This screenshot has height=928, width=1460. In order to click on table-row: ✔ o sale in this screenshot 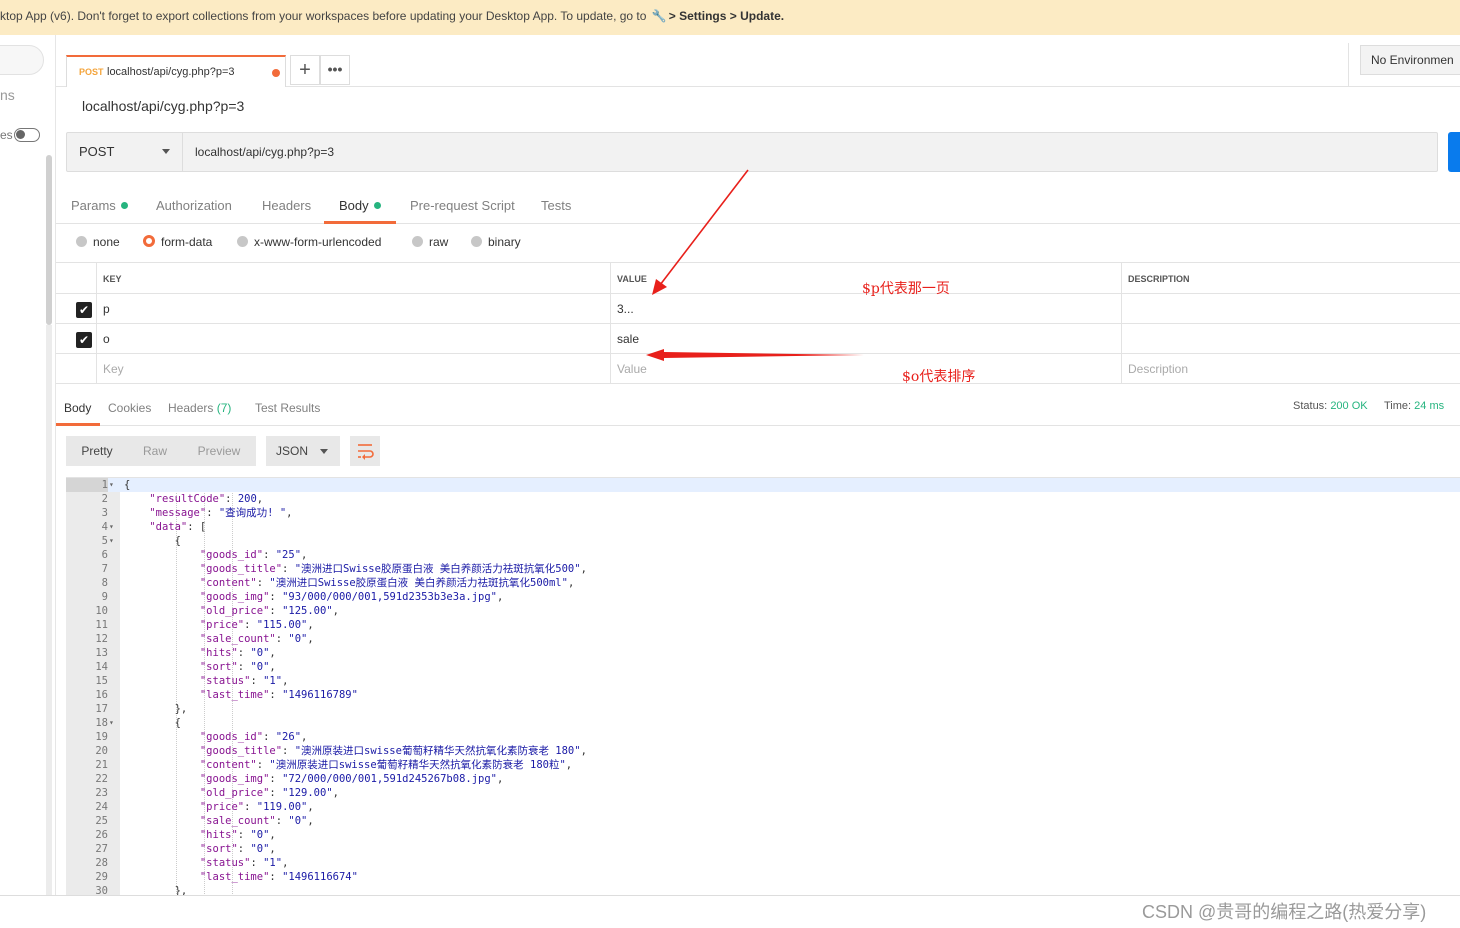, I will do `click(758, 339)`.